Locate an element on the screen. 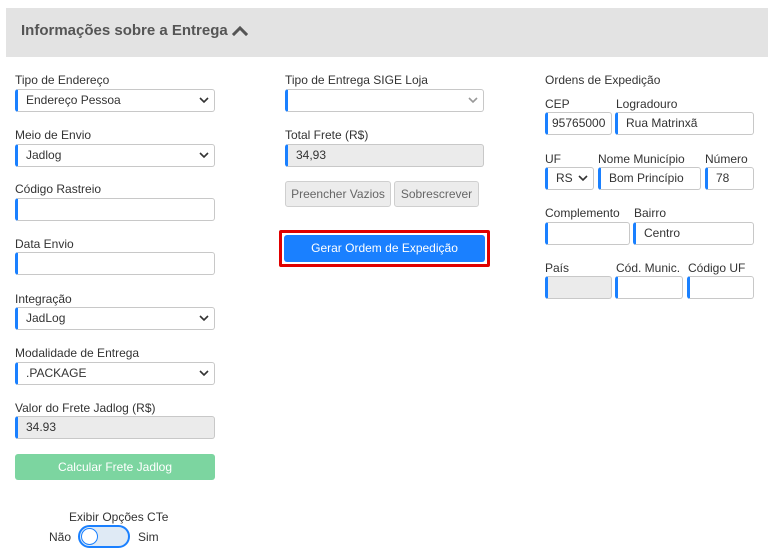  codigo-rastreio-label: Código Rastreio is located at coordinates (58, 189).